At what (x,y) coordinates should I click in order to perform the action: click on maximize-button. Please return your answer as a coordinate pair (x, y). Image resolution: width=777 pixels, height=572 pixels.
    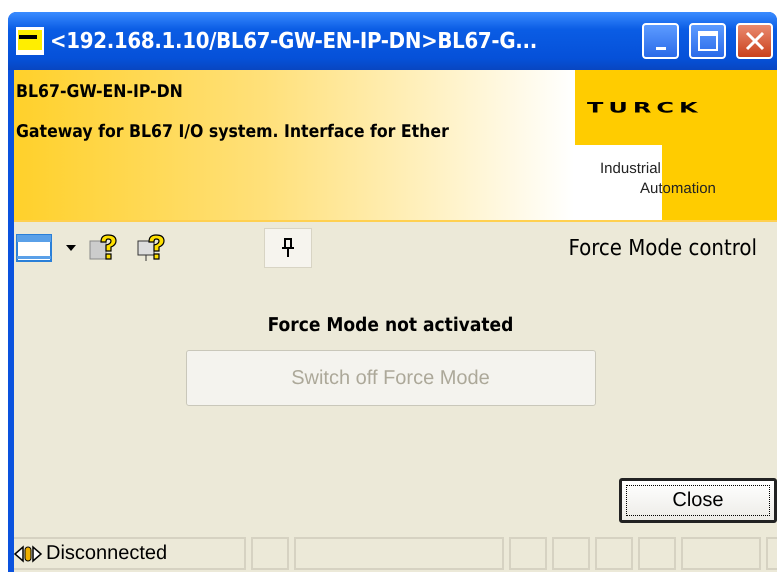
    Looking at the image, I should click on (707, 41).